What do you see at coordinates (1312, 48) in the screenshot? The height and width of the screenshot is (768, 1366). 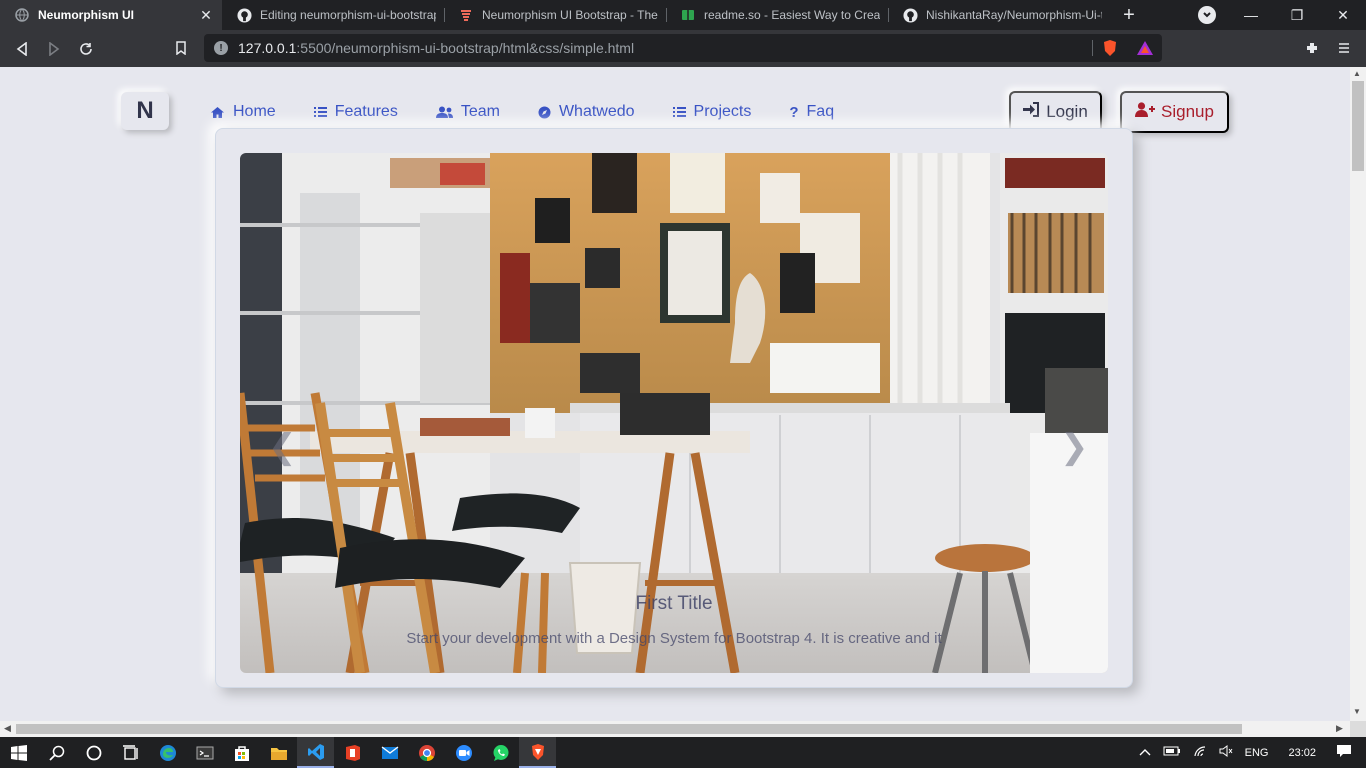 I see `extensions-icon` at bounding box center [1312, 48].